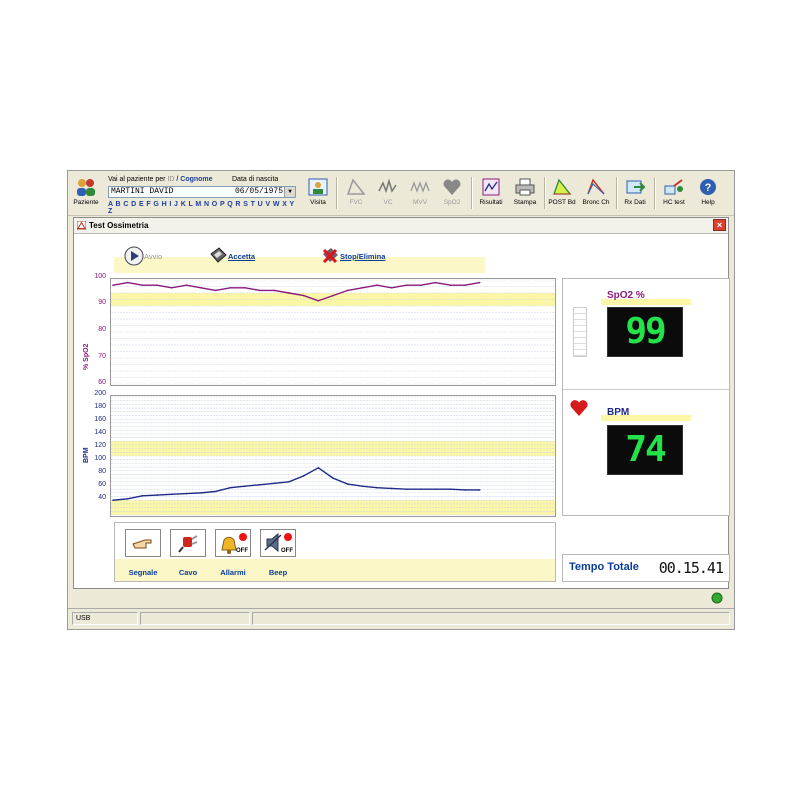 Image resolution: width=800 pixels, height=800 pixels. What do you see at coordinates (278, 572) in the screenshot?
I see `beep-label: Beep` at bounding box center [278, 572].